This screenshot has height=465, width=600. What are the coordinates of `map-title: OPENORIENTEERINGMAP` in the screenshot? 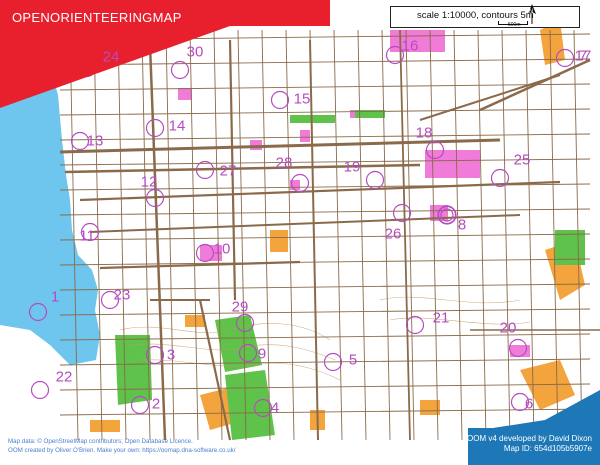 It's located at (97, 17).